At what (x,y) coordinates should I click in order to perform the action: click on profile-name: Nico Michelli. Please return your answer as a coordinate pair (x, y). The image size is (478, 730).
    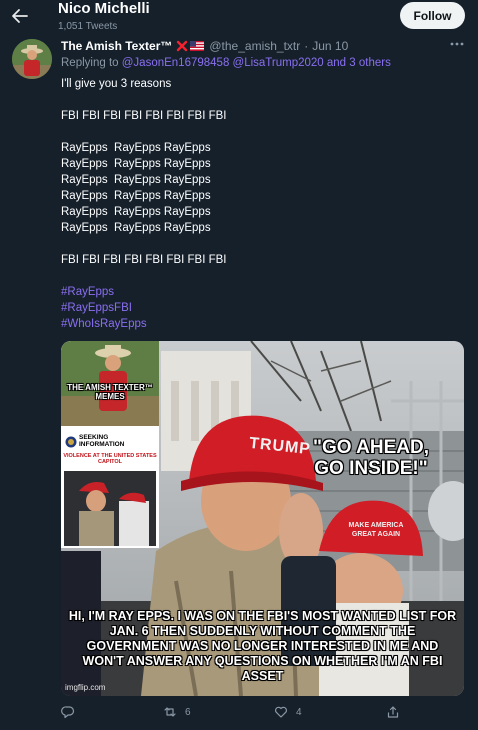
    Looking at the image, I should click on (104, 8).